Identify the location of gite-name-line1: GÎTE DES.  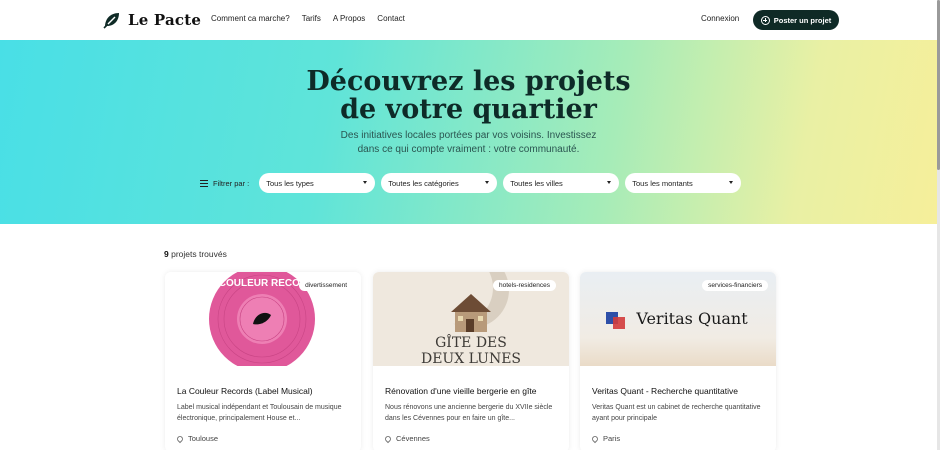
(471, 342).